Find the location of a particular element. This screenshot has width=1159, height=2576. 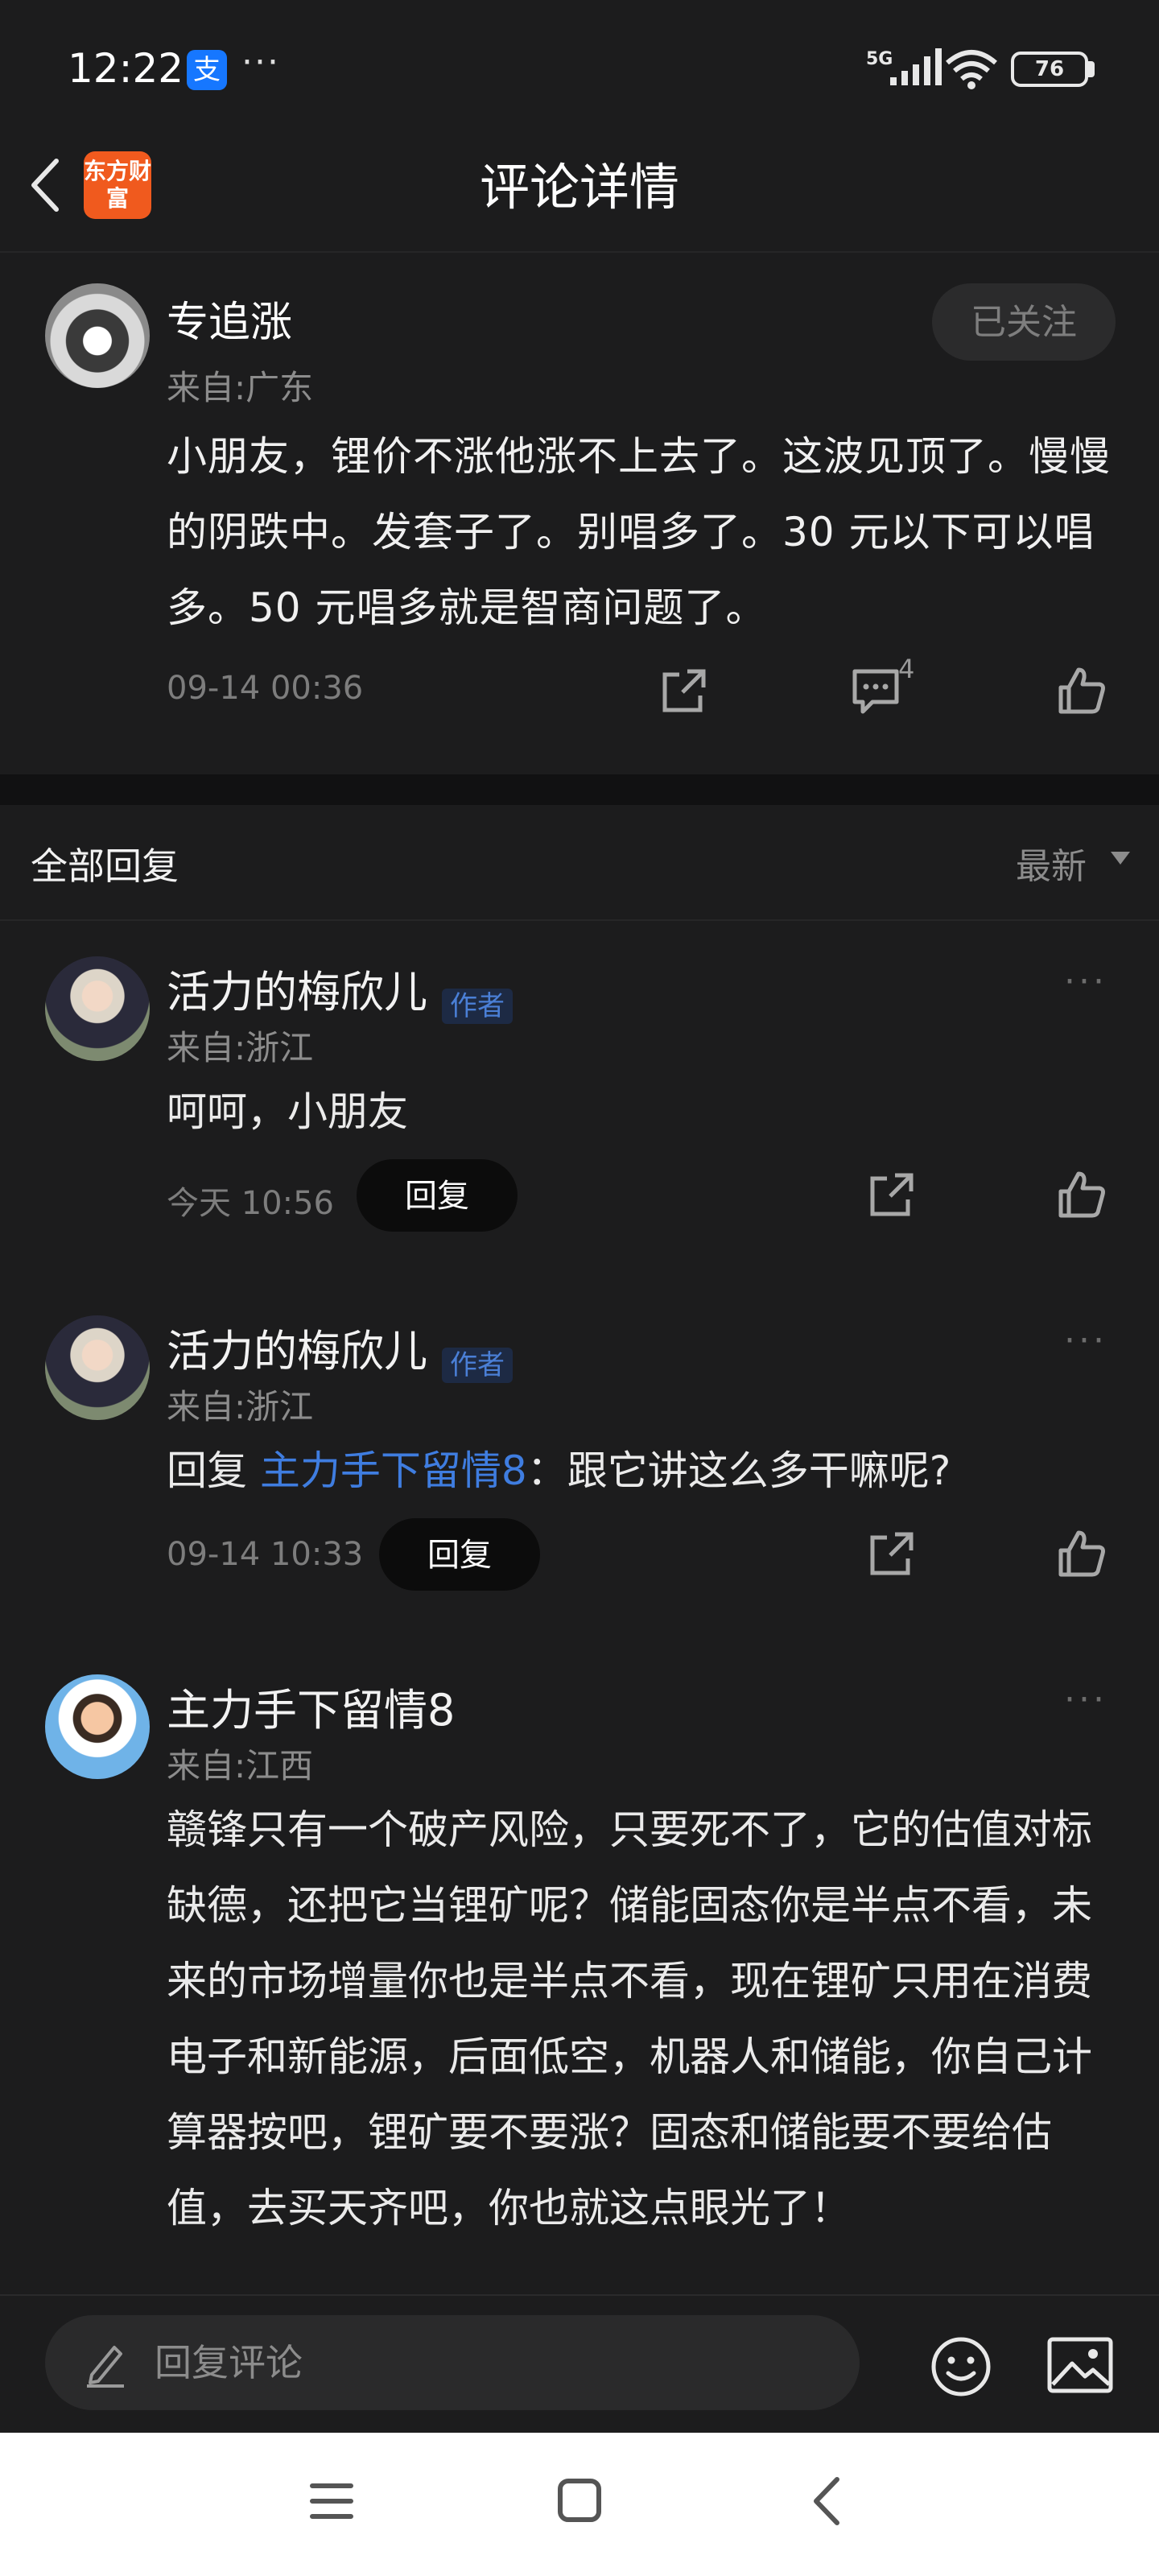

reply-author-name: 主力手下留情8 is located at coordinates (311, 1710).